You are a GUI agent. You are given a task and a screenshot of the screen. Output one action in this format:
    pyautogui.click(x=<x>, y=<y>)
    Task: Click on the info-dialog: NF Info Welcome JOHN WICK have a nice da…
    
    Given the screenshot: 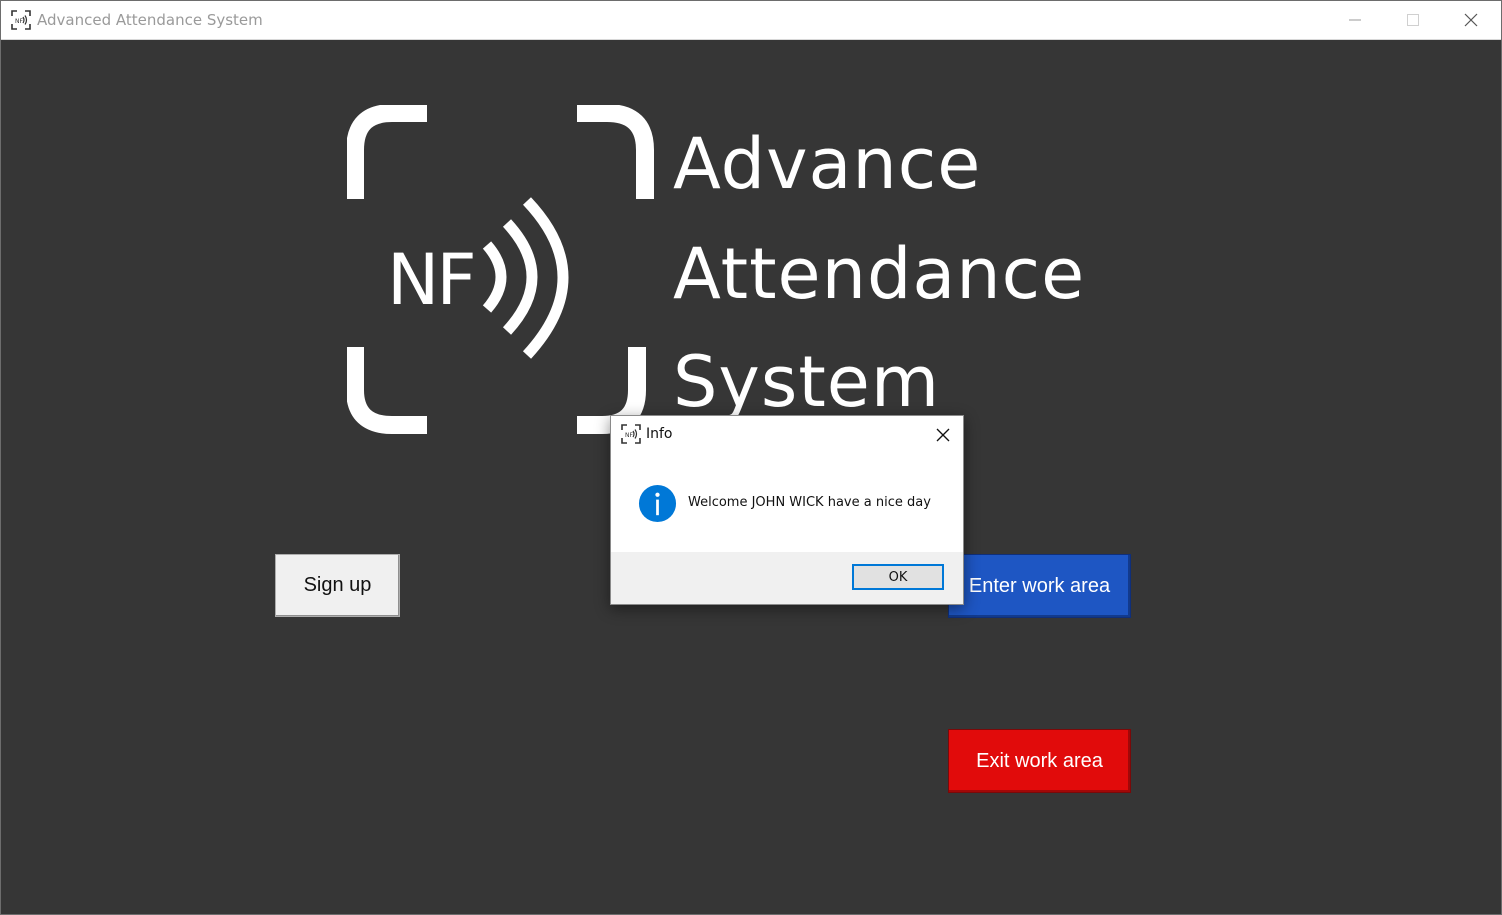 What is the action you would take?
    pyautogui.click(x=787, y=510)
    